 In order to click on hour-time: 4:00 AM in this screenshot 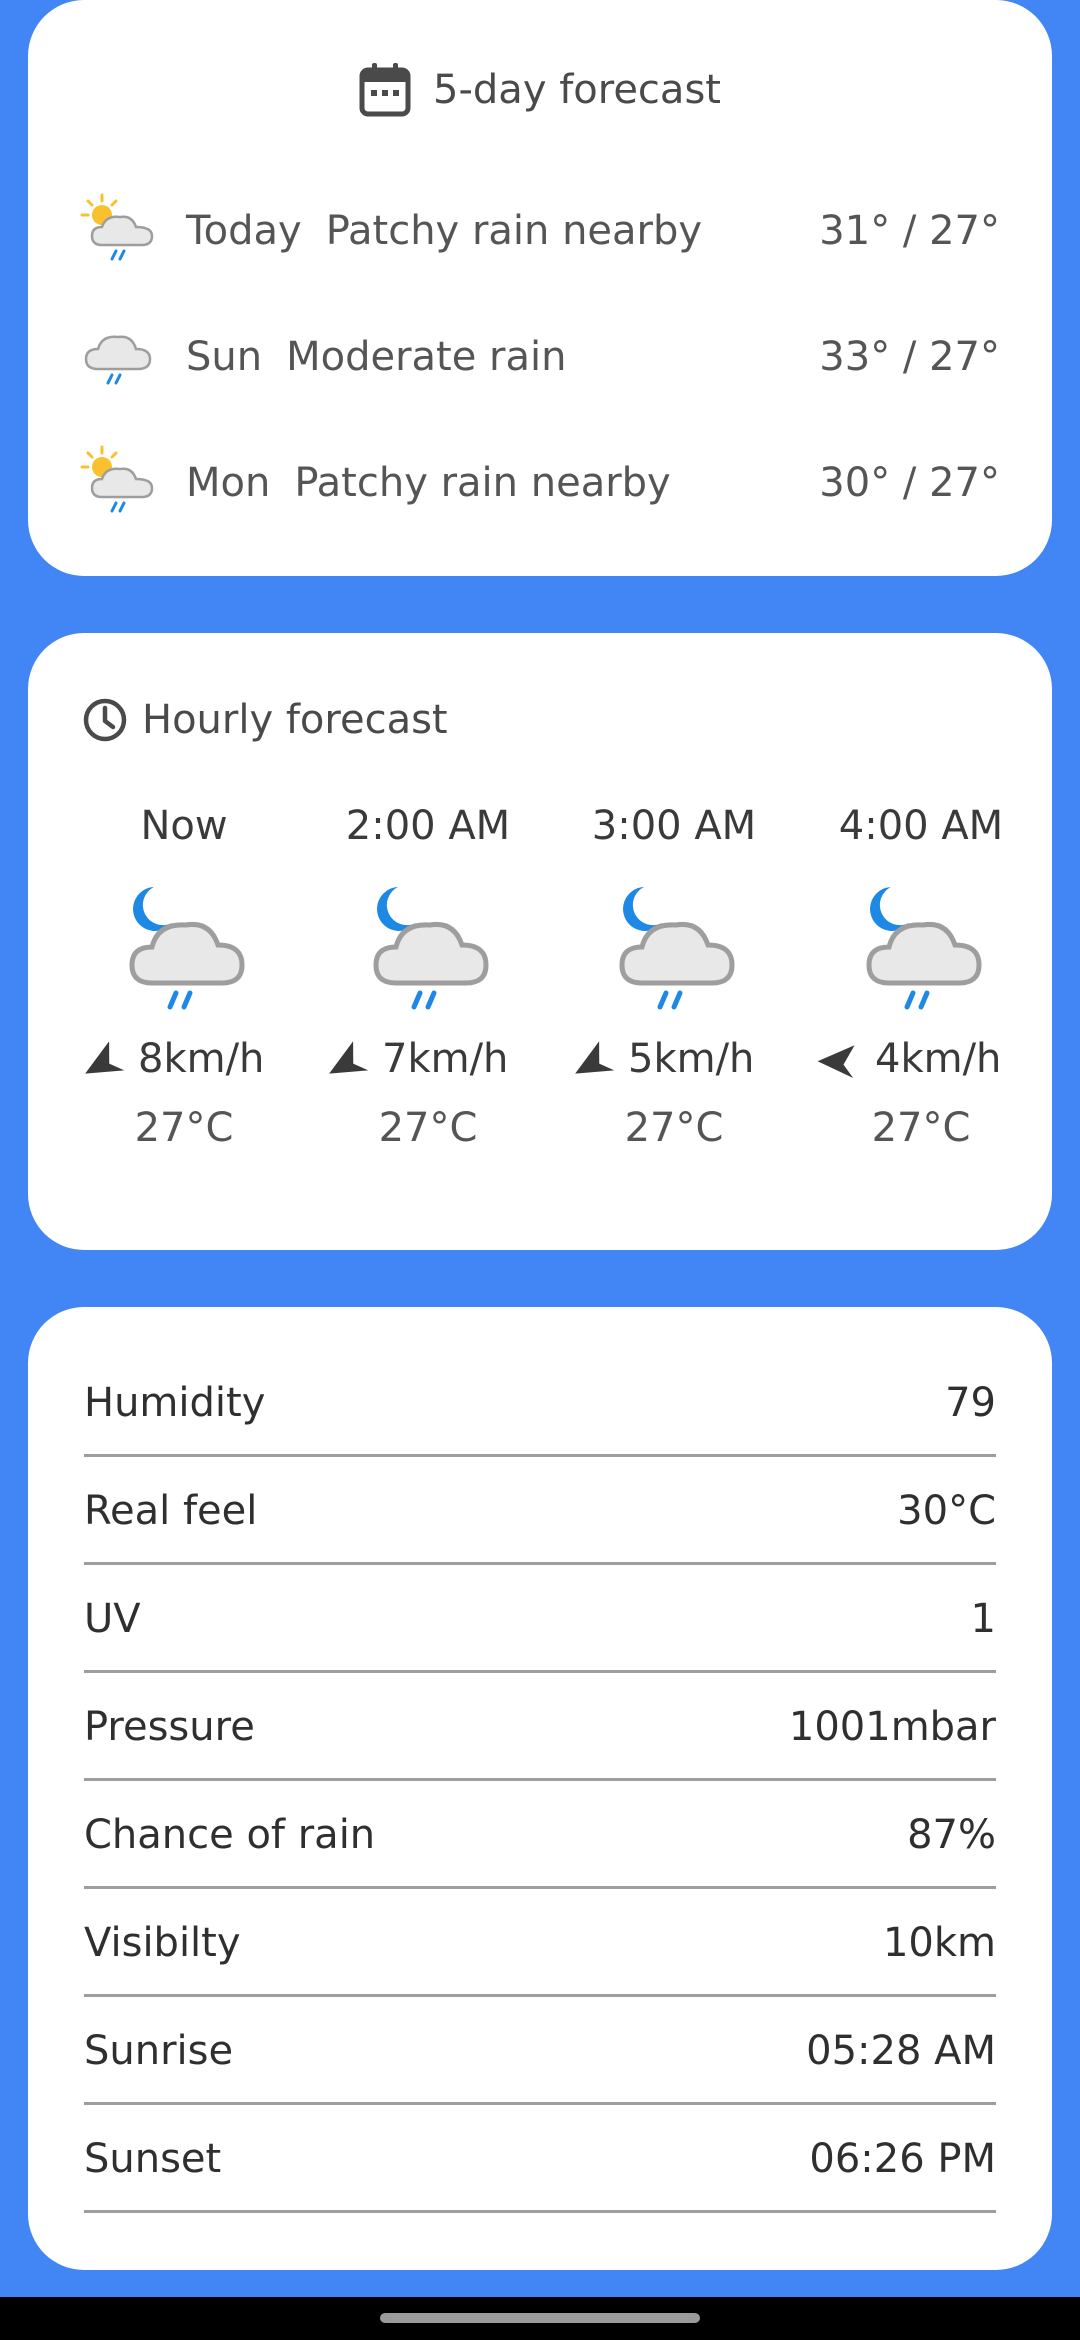, I will do `click(921, 826)`.